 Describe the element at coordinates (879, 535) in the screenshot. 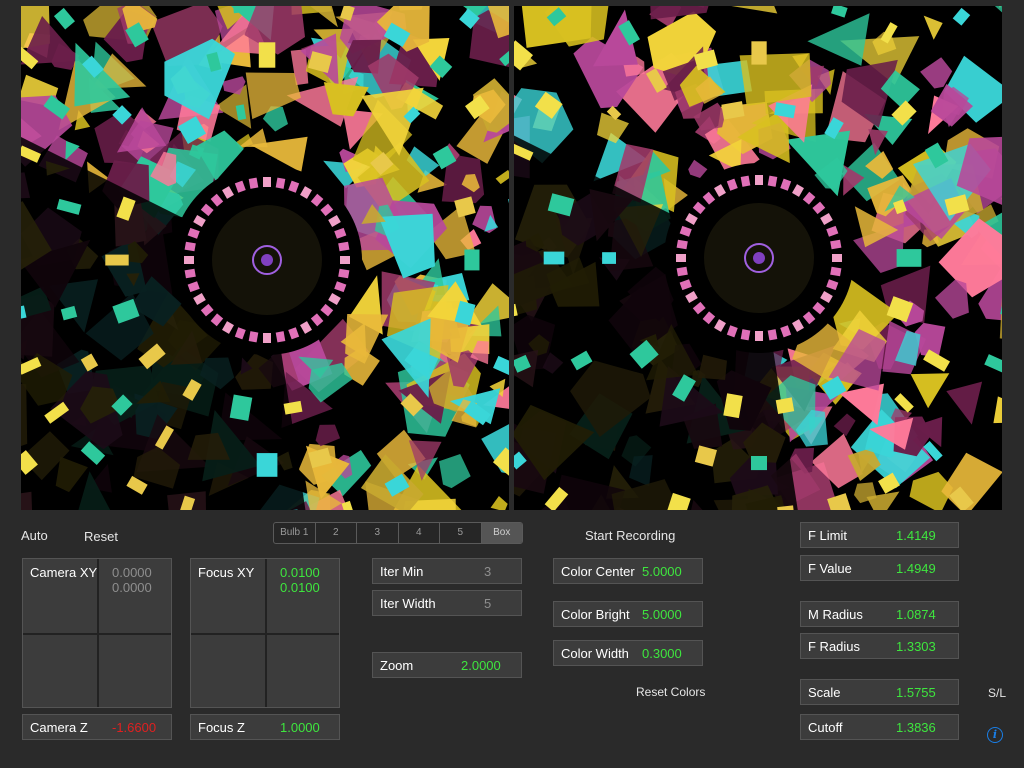

I see `f-limit-widget: F Limit 1.4149` at that location.